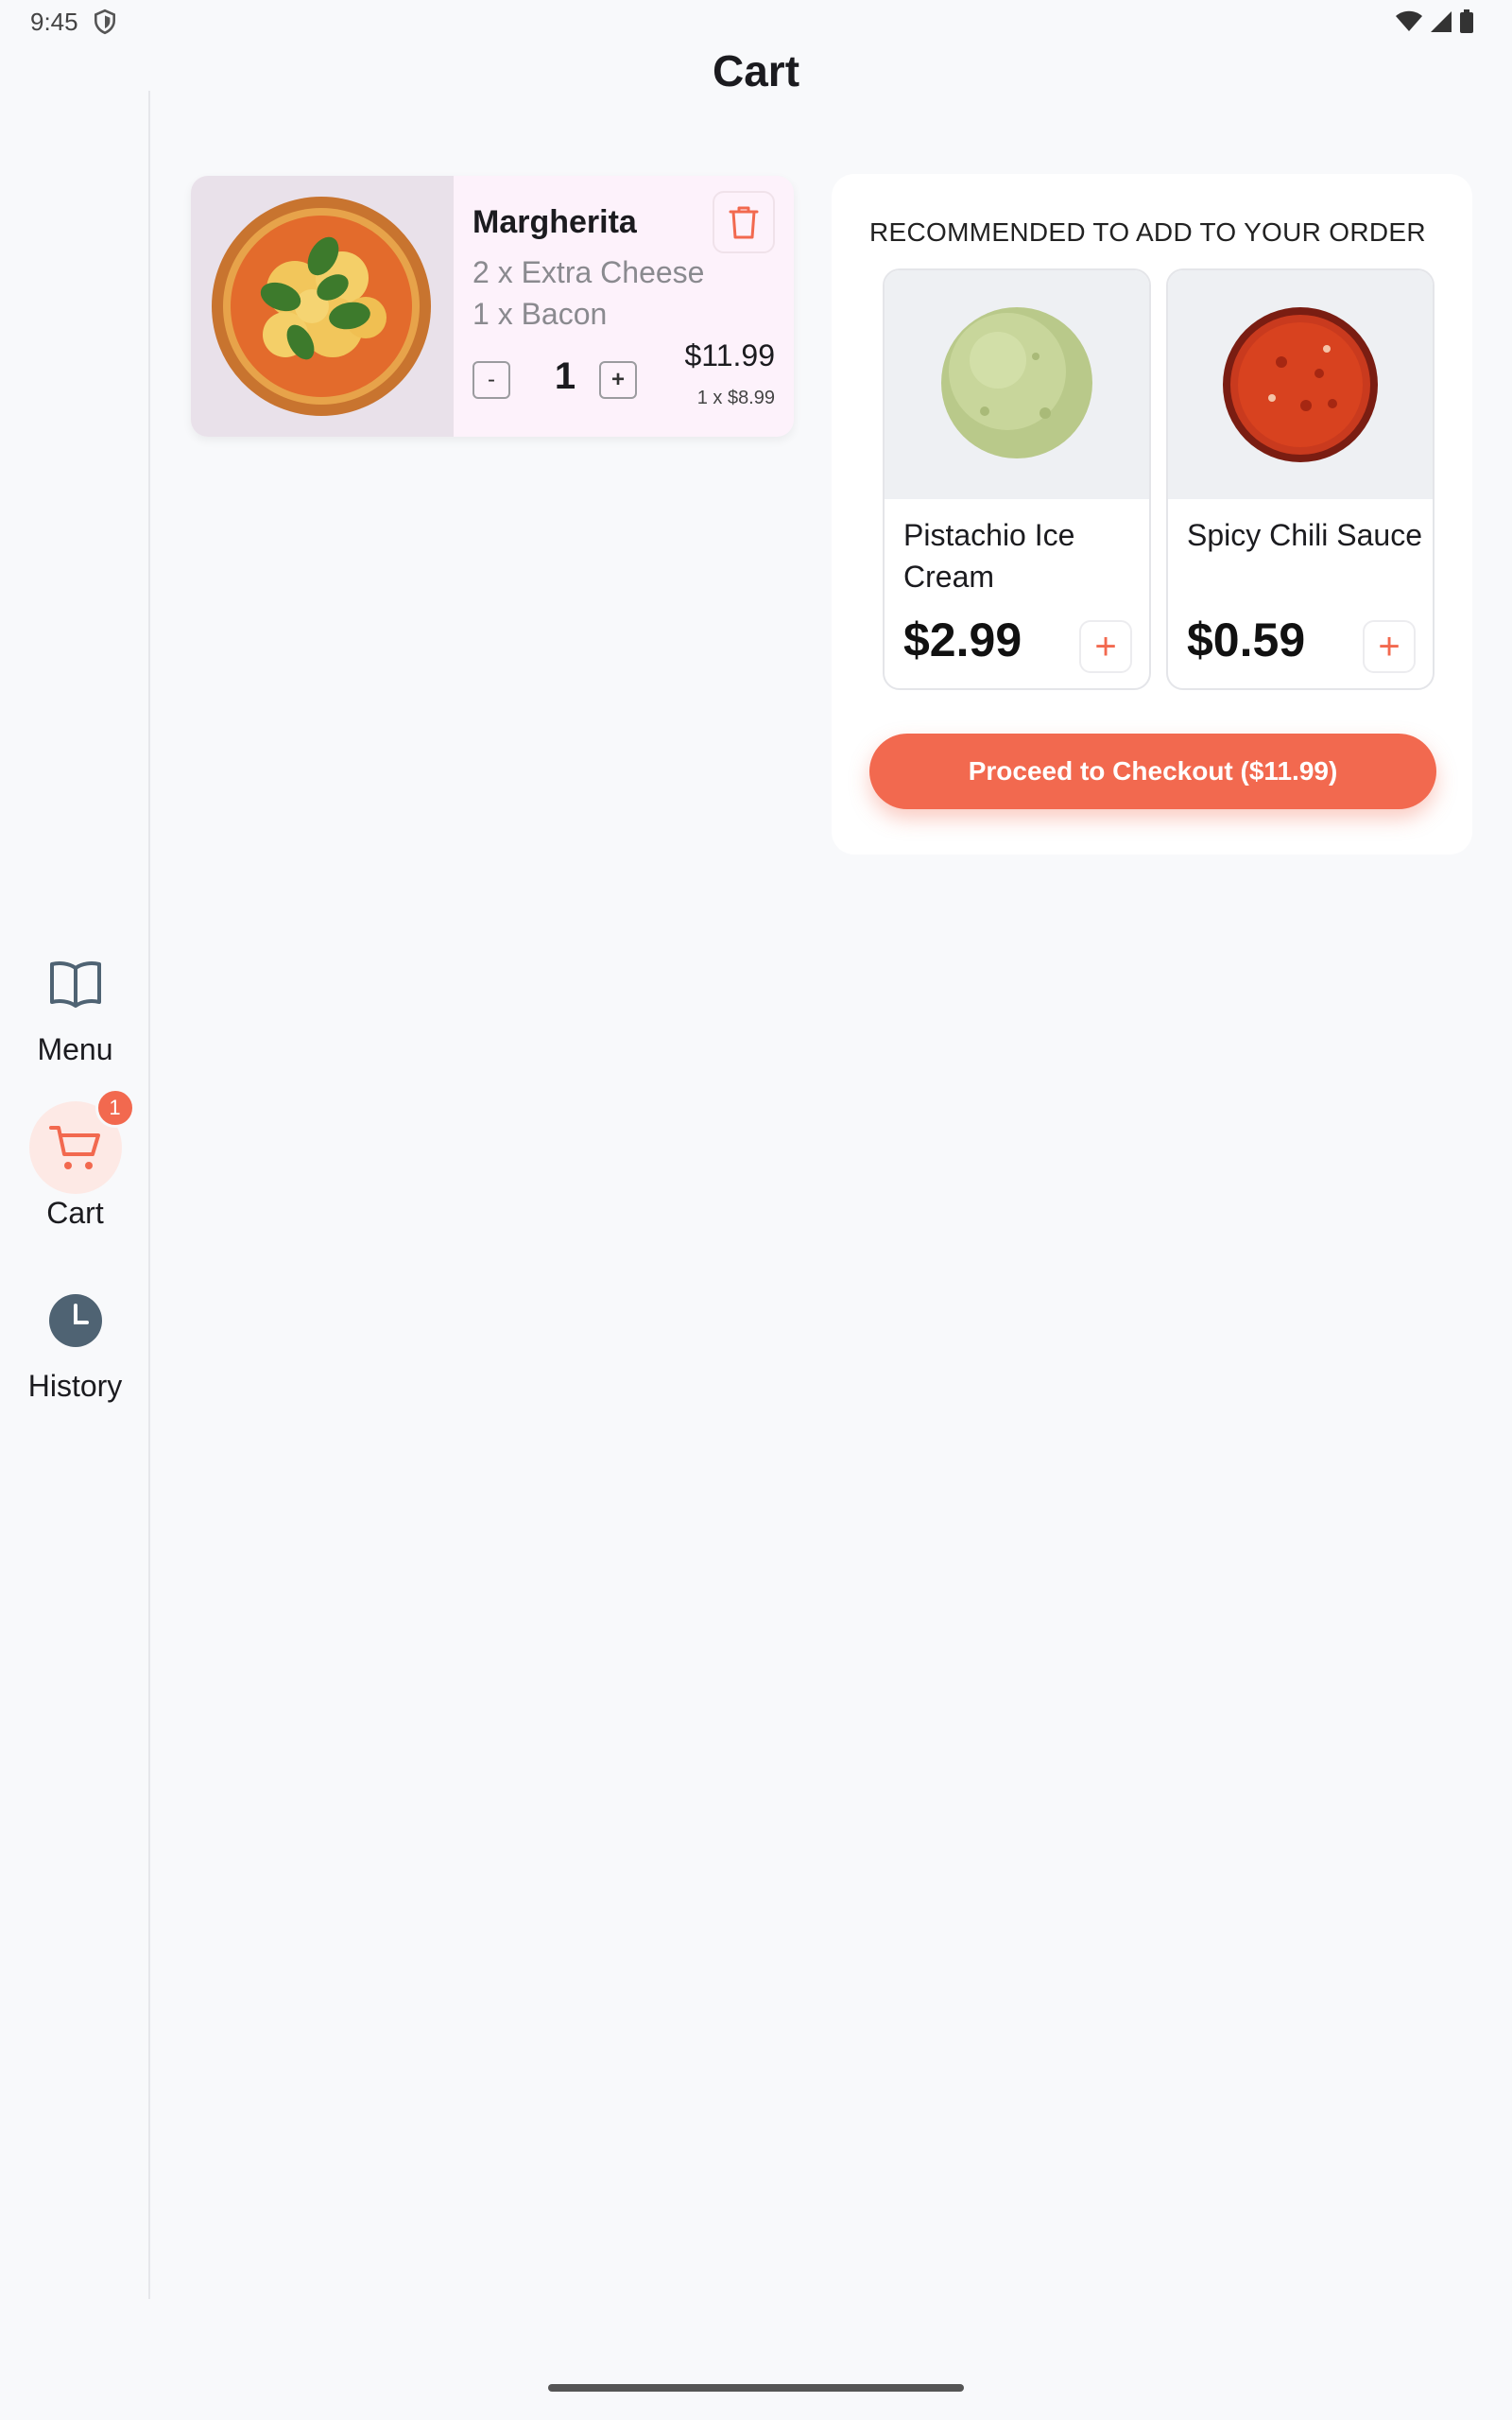 This screenshot has width=1512, height=2420. Describe the element at coordinates (1300, 384) in the screenshot. I see `spicy-chili-sauce-image` at that location.